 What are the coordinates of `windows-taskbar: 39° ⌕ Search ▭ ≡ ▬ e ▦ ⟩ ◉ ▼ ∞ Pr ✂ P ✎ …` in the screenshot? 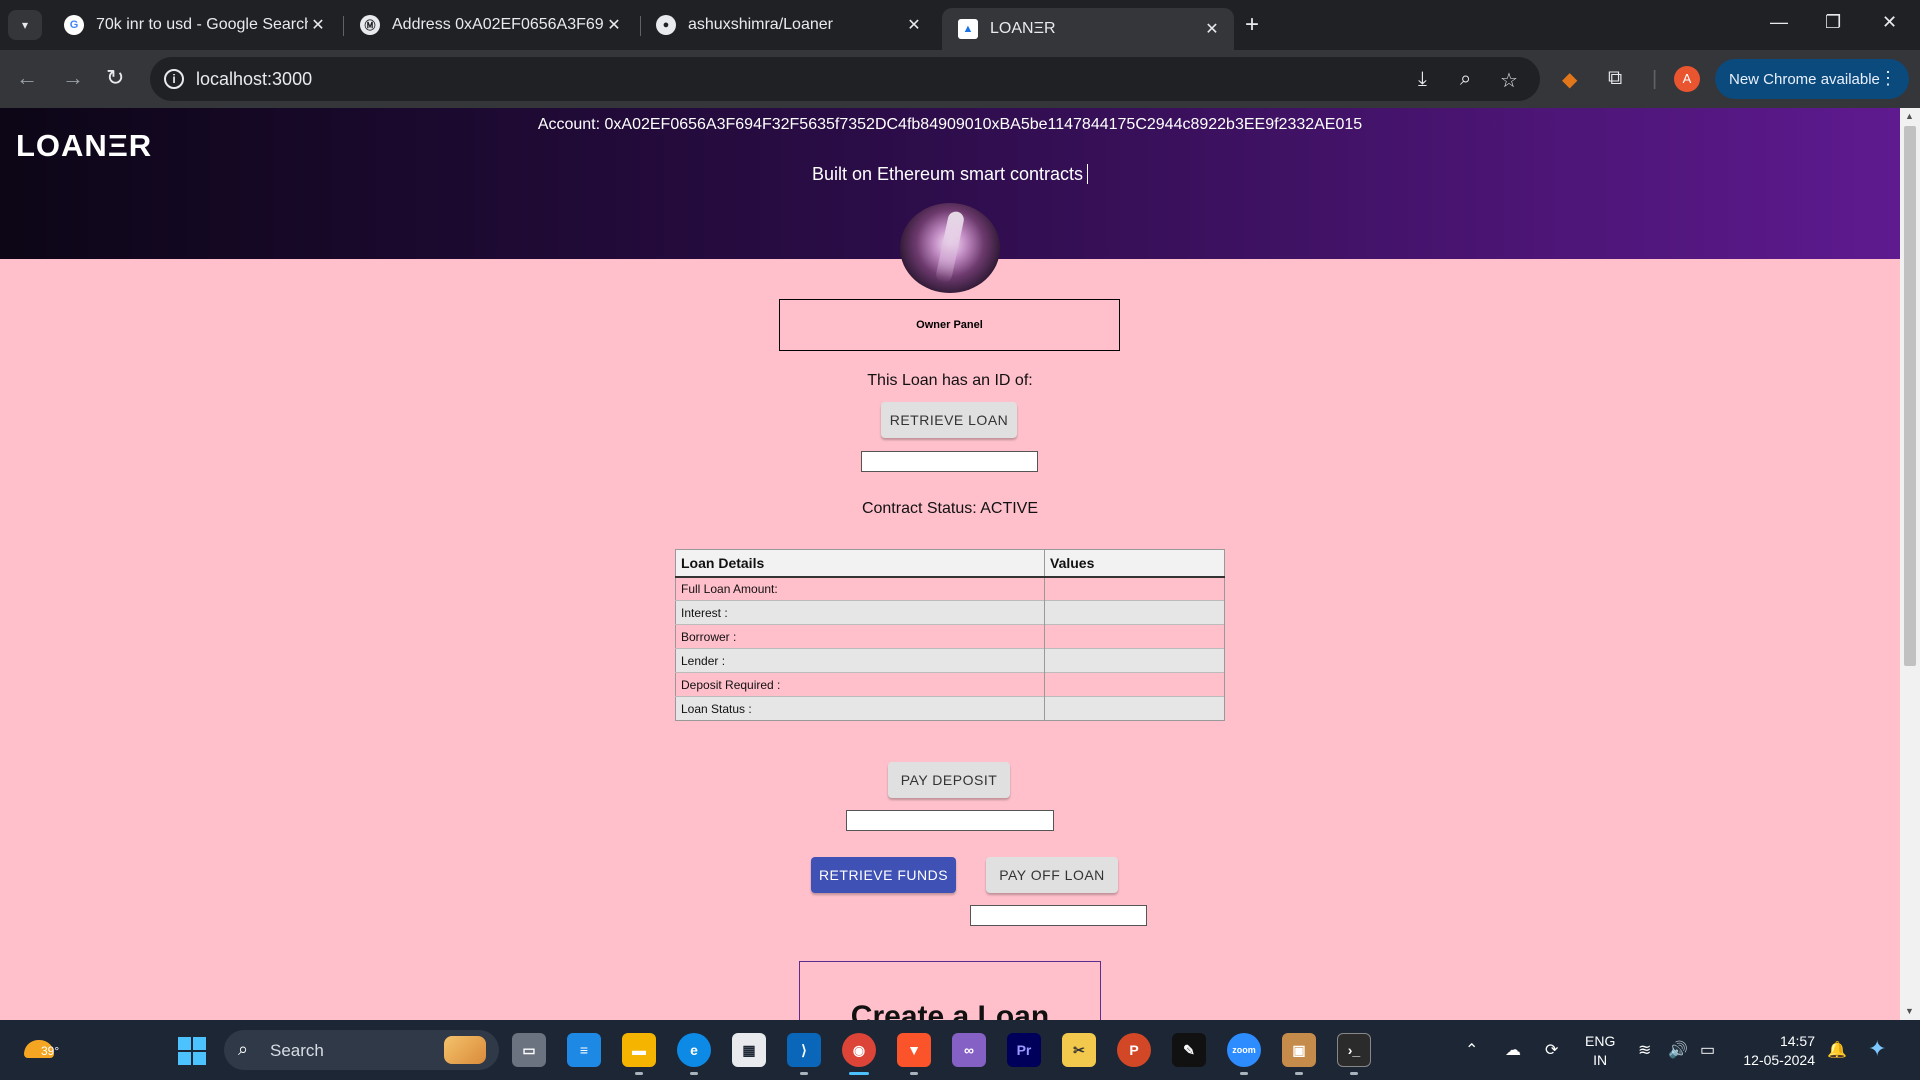 It's located at (960, 1050).